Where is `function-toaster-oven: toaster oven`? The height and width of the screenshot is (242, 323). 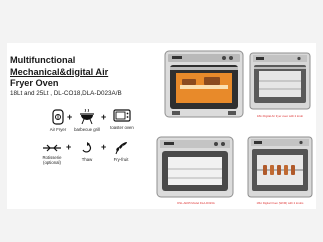
function-toaster-oven: toaster oven is located at coordinates (122, 119).